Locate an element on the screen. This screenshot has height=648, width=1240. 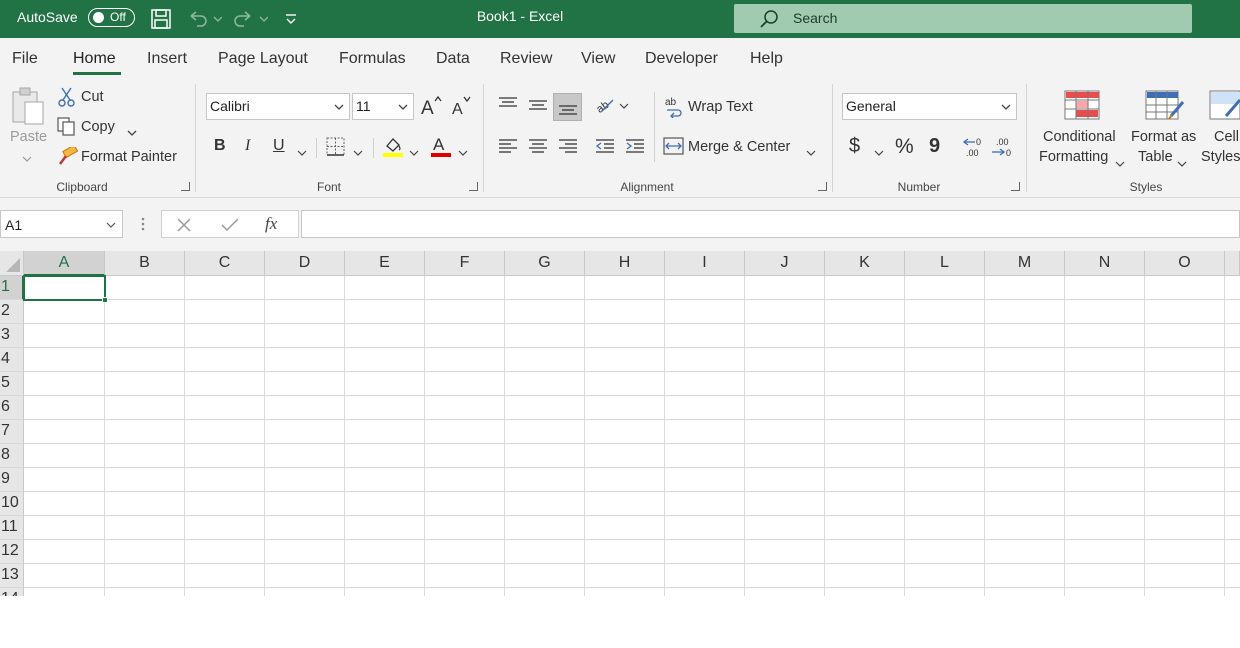
align-right-icon is located at coordinates (568, 148).